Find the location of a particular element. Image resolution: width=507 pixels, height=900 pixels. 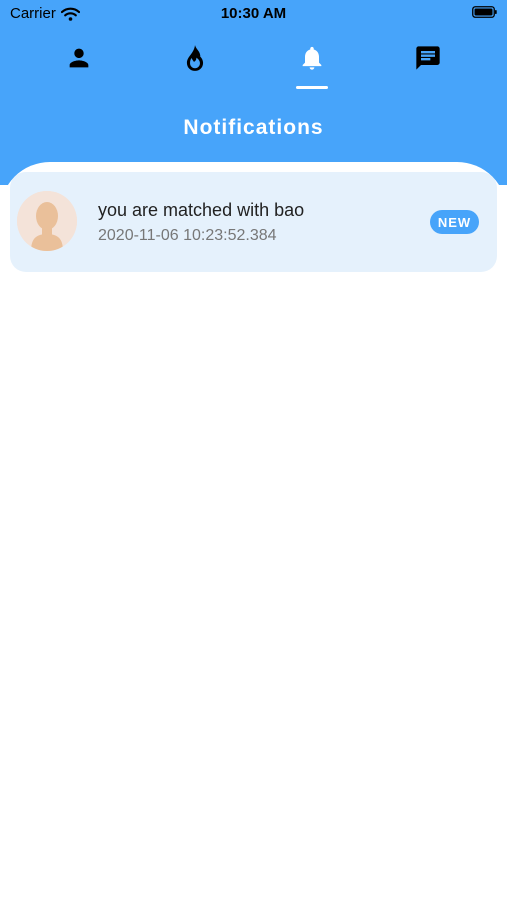

page-title: Notifications is located at coordinates (253, 127).